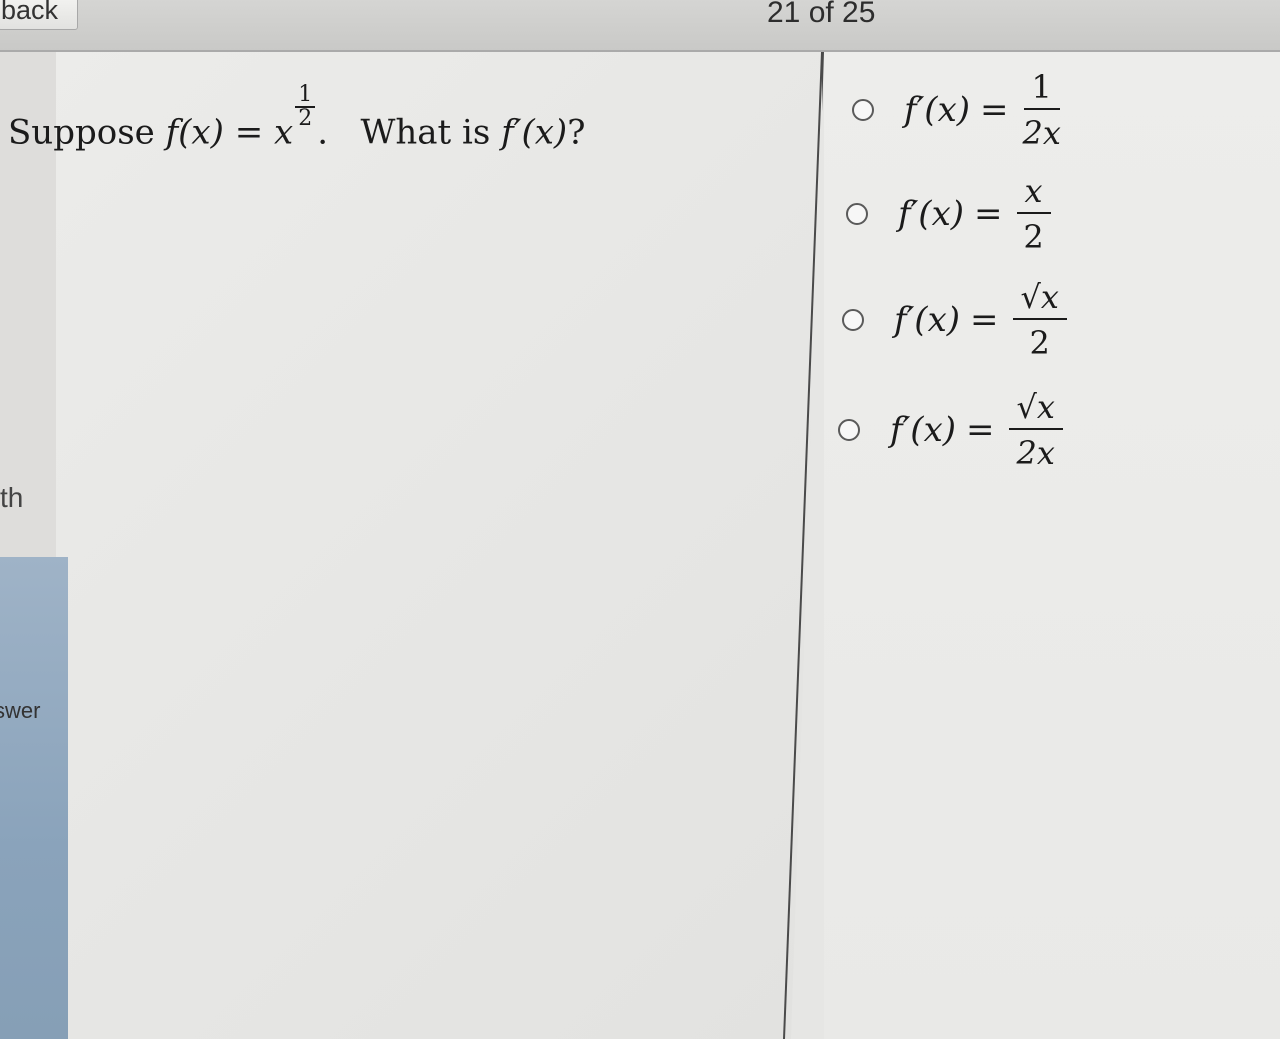 The width and height of the screenshot is (1280, 1039). I want to click on question-lead: Suppose, so click(81, 132).